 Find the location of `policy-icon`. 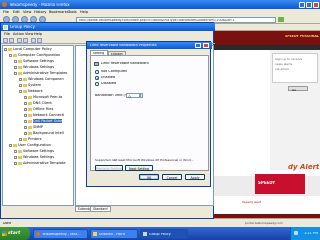

policy-icon is located at coordinates (96, 64).